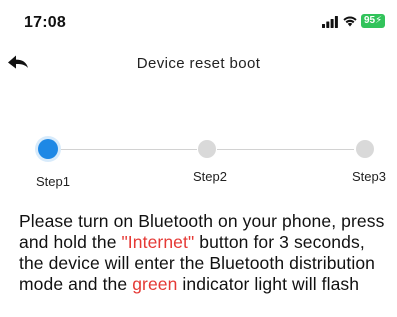  I want to click on step-1-indicator, so click(48, 149).